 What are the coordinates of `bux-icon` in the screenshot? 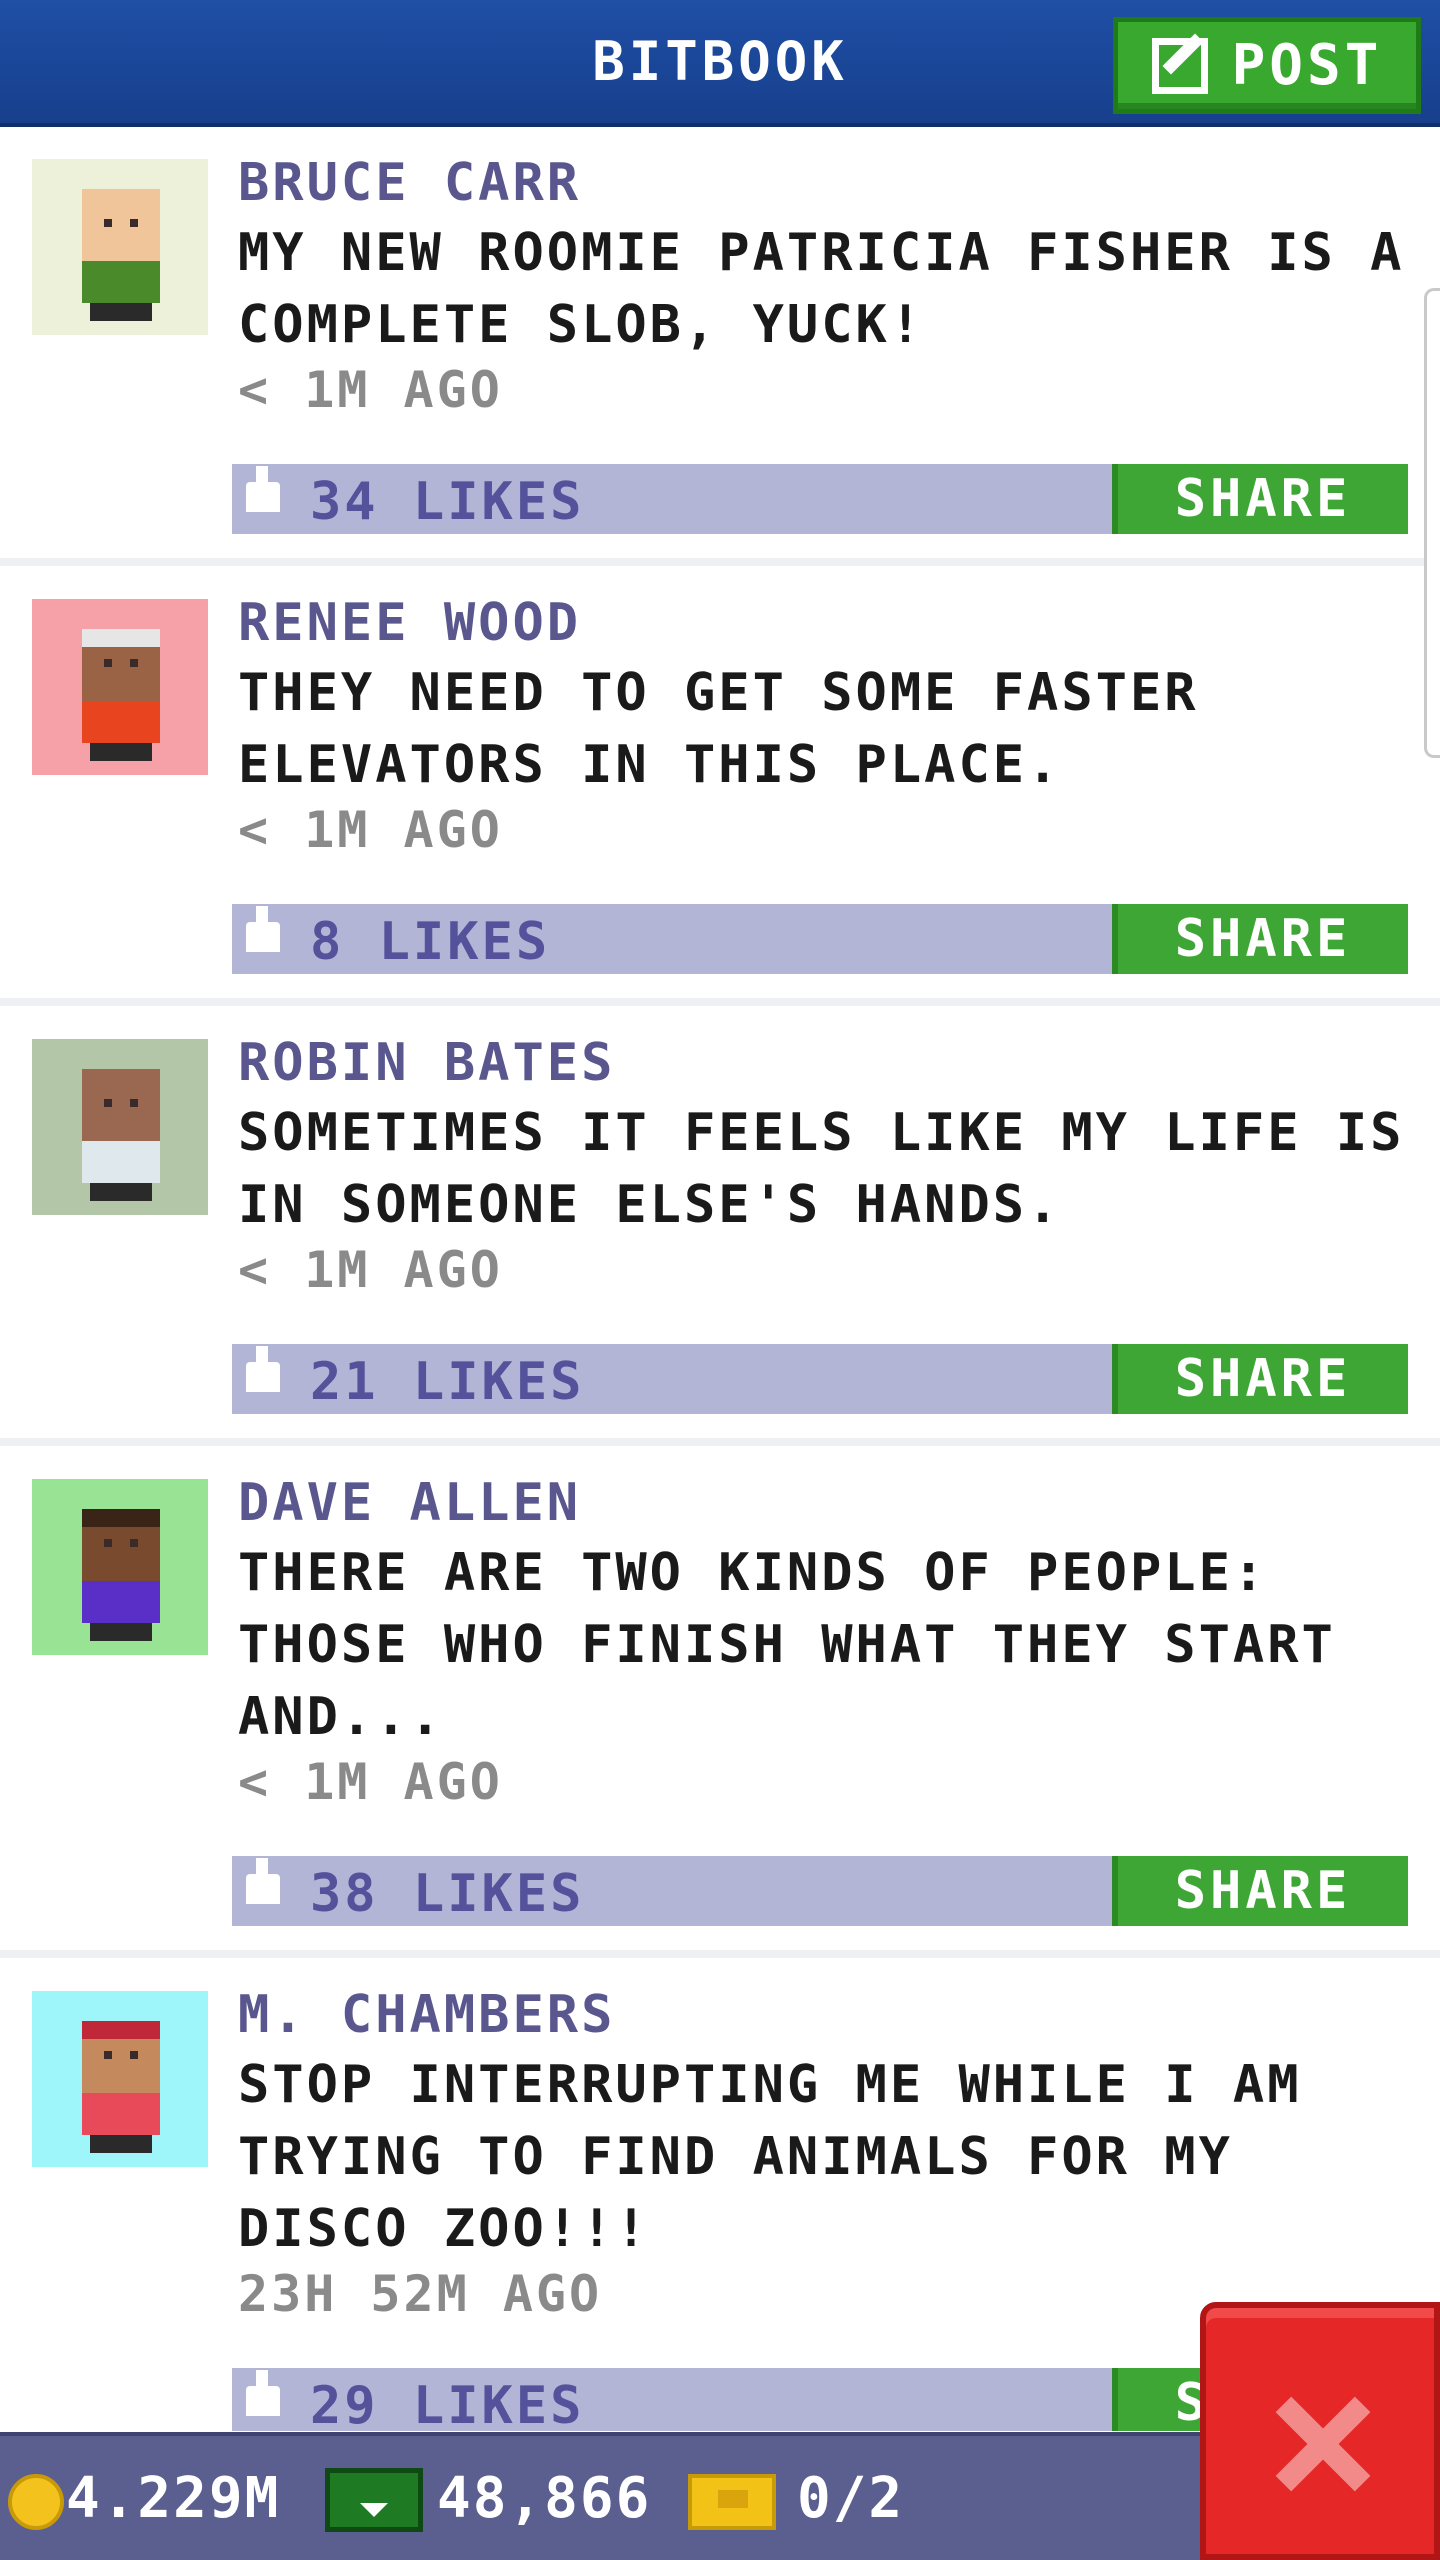 It's located at (374, 2500).